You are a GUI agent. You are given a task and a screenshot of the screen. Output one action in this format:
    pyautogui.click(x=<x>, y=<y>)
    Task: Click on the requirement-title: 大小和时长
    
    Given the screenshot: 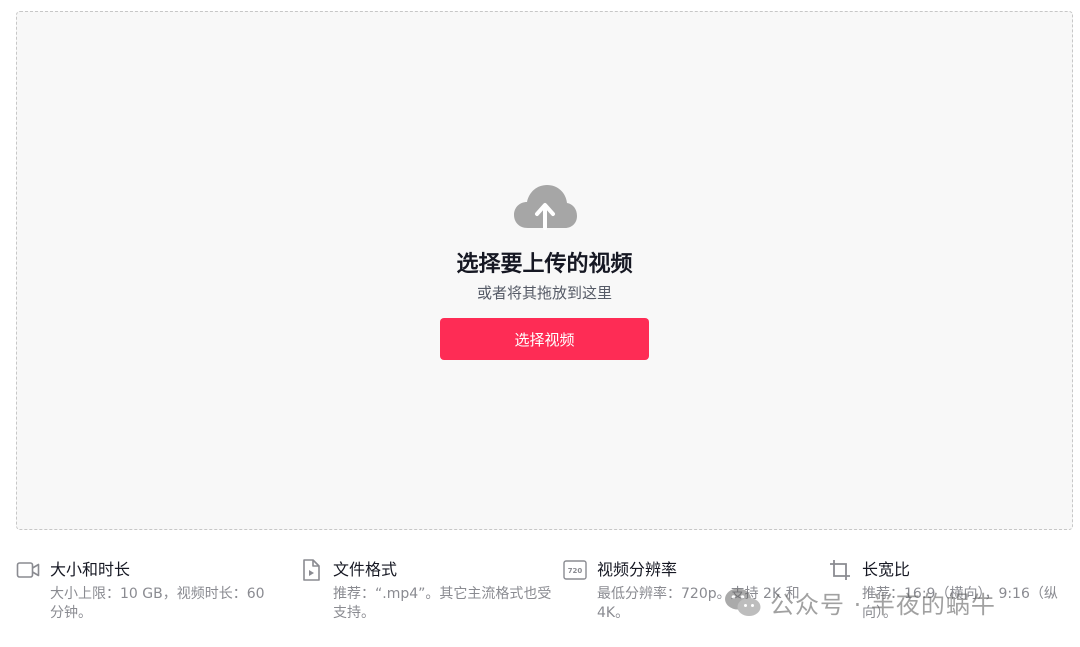 What is the action you would take?
    pyautogui.click(x=90, y=569)
    